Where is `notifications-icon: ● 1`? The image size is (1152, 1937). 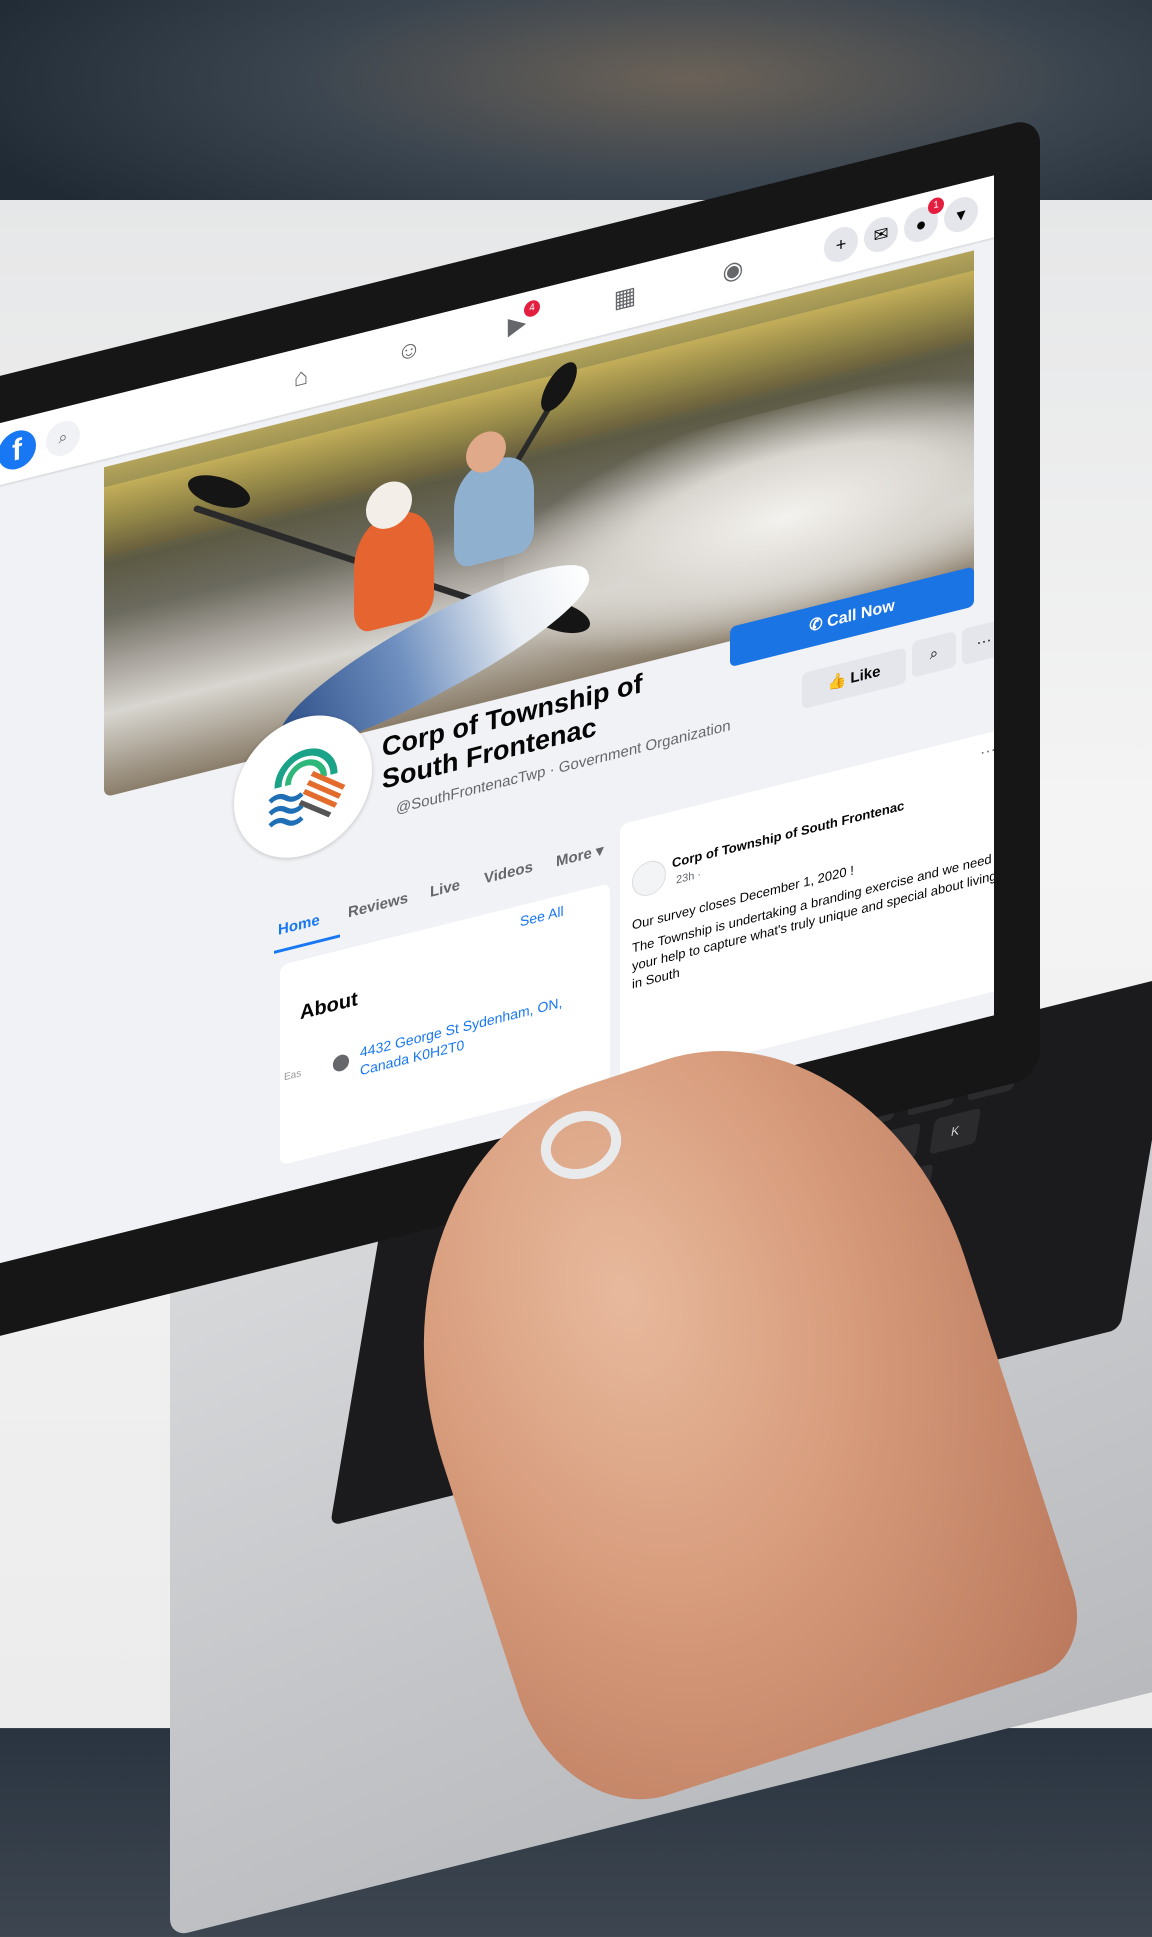 notifications-icon: ● 1 is located at coordinates (924, 220).